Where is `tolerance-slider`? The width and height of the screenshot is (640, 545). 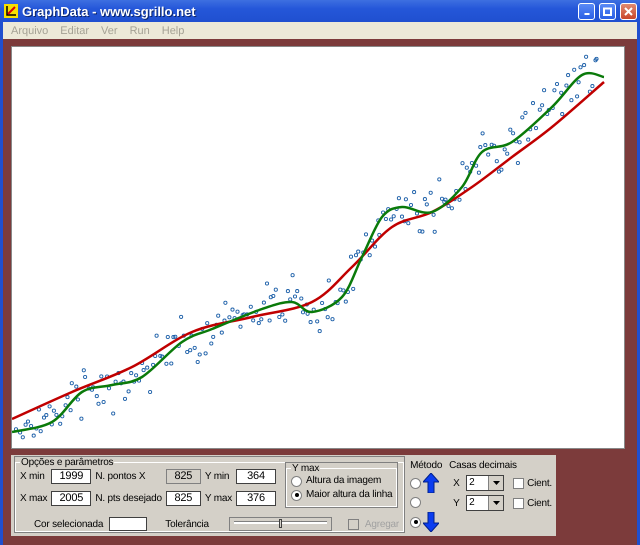
tolerance-slider is located at coordinates (280, 524).